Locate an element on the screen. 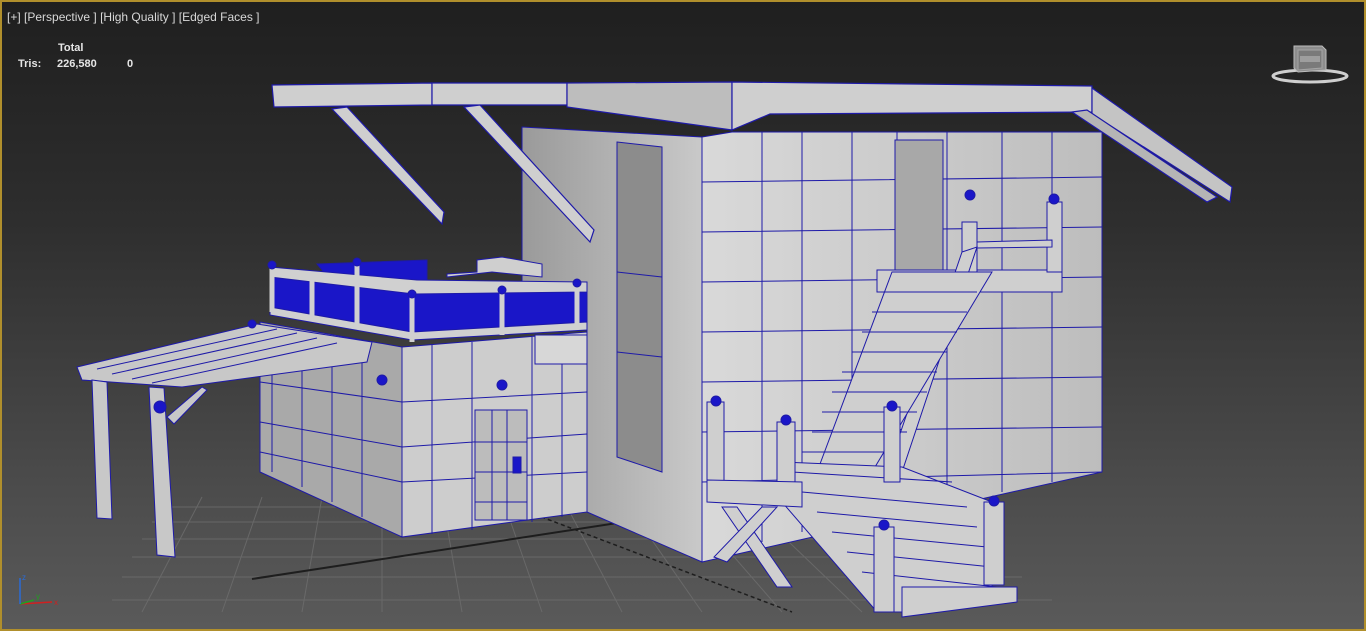 This screenshot has width=1366, height=631. axis-y-label: y is located at coordinates (38, 596).